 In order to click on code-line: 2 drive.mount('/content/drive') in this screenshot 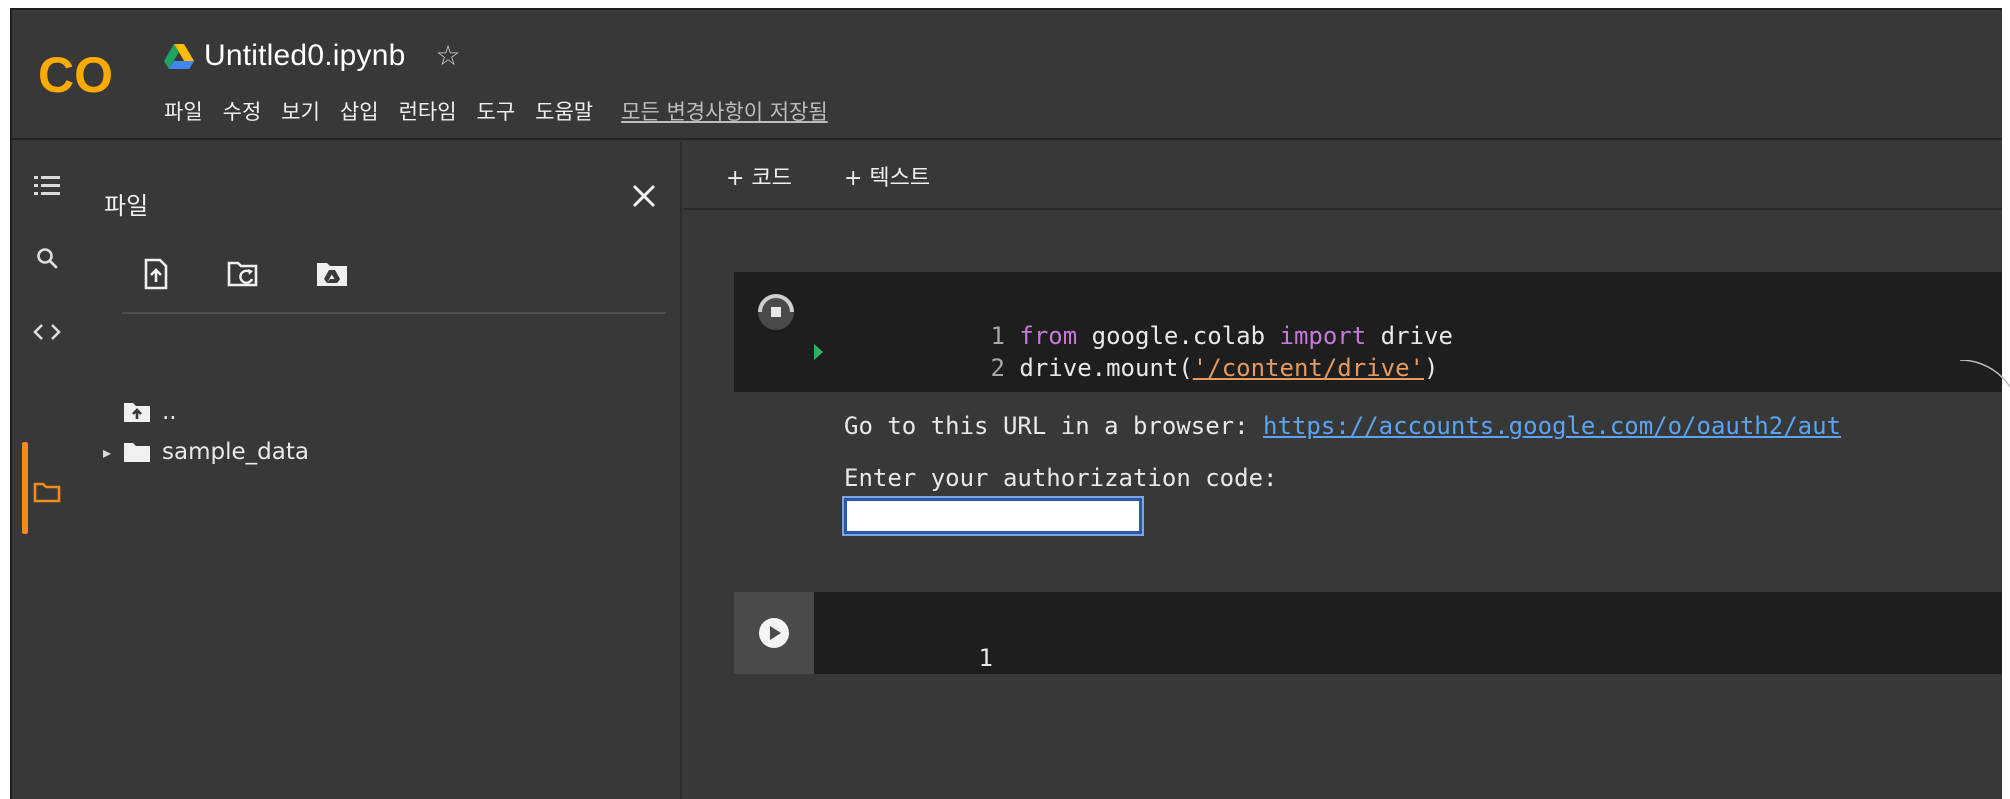, I will do `click(1142, 368)`.